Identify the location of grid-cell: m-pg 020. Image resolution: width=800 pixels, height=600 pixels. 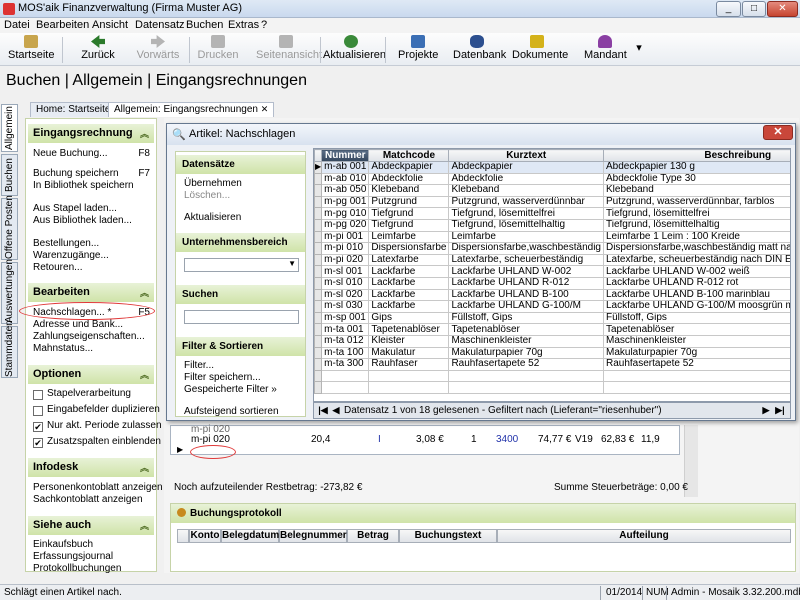
(345, 225).